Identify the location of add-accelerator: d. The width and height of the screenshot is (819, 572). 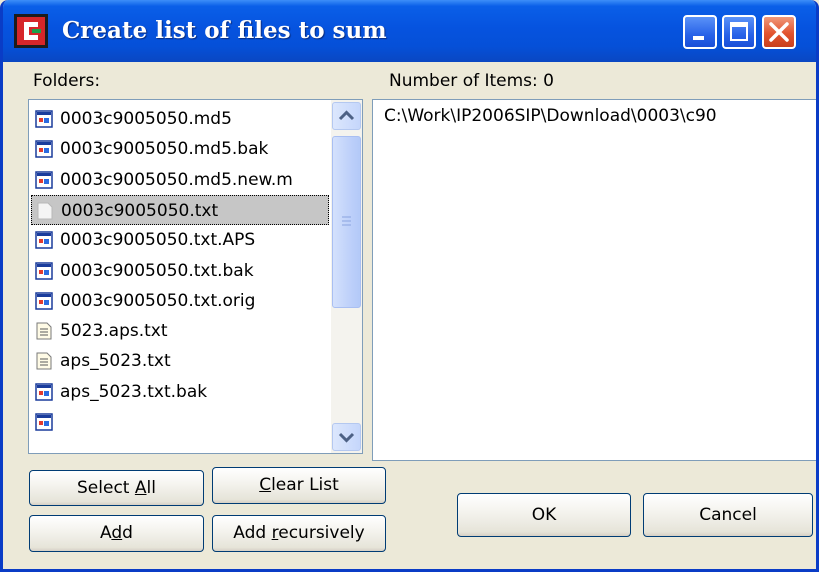
(117, 533).